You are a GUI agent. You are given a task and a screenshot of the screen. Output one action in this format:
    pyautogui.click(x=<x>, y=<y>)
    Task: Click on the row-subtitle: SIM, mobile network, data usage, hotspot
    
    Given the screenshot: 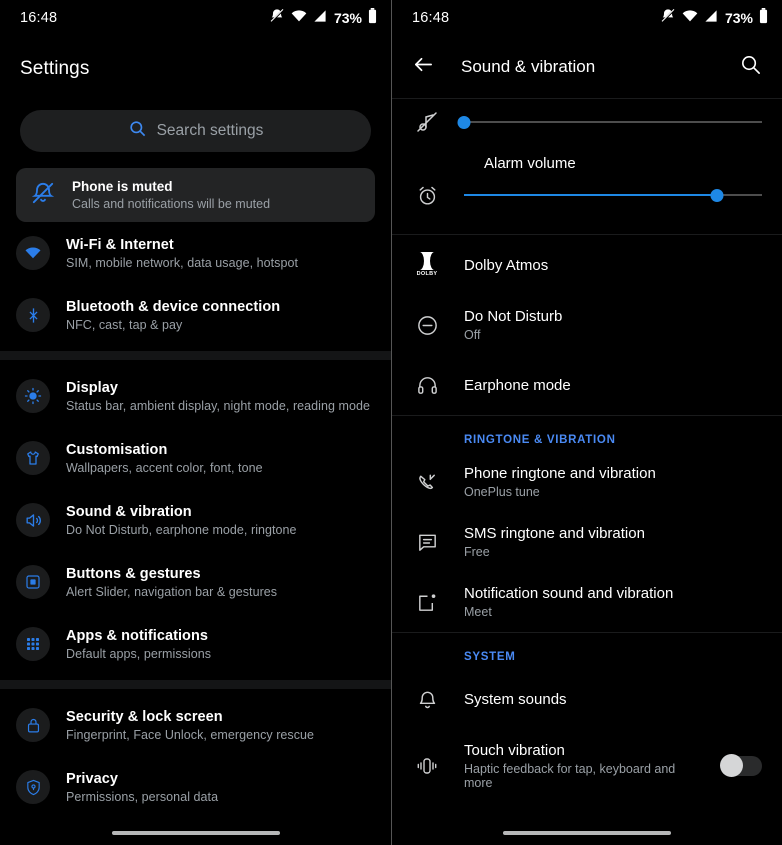 What is the action you would take?
    pyautogui.click(x=182, y=262)
    